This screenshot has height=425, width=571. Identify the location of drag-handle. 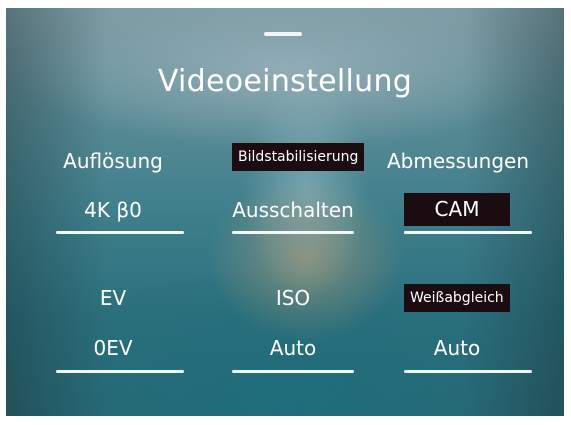
(283, 34).